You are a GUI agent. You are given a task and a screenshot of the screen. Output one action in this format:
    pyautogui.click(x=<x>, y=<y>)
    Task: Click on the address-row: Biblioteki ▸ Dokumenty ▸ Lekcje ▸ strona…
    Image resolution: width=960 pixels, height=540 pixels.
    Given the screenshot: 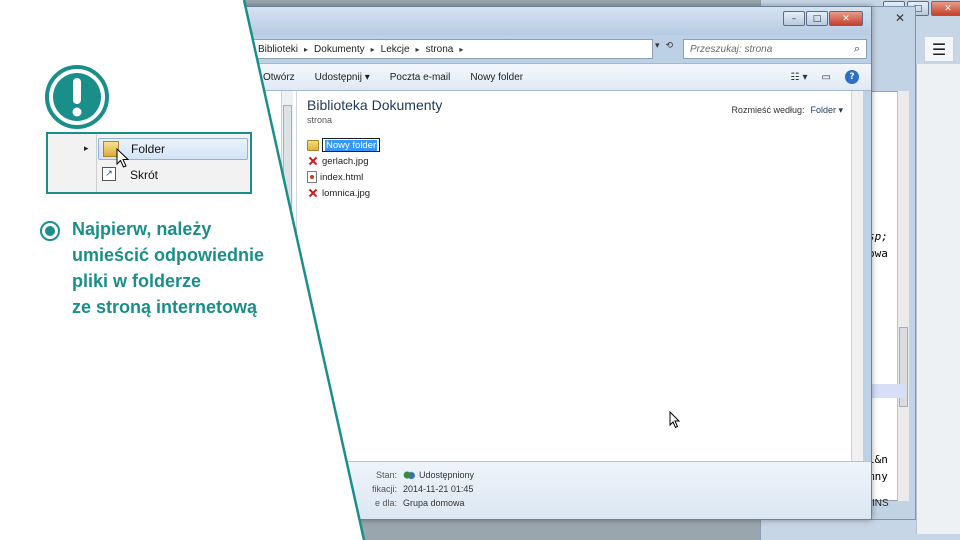 What is the action you would take?
    pyautogui.click(x=554, y=50)
    